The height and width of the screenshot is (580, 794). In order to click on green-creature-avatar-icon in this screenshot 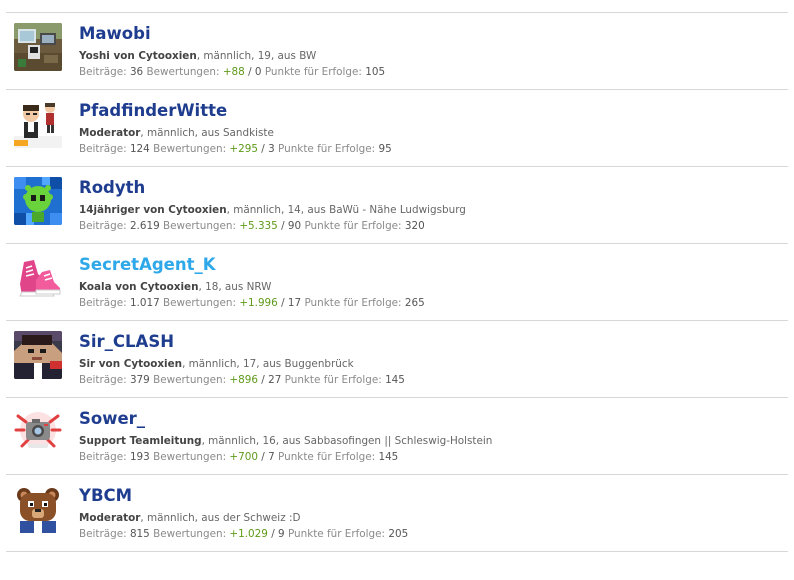, I will do `click(38, 201)`.